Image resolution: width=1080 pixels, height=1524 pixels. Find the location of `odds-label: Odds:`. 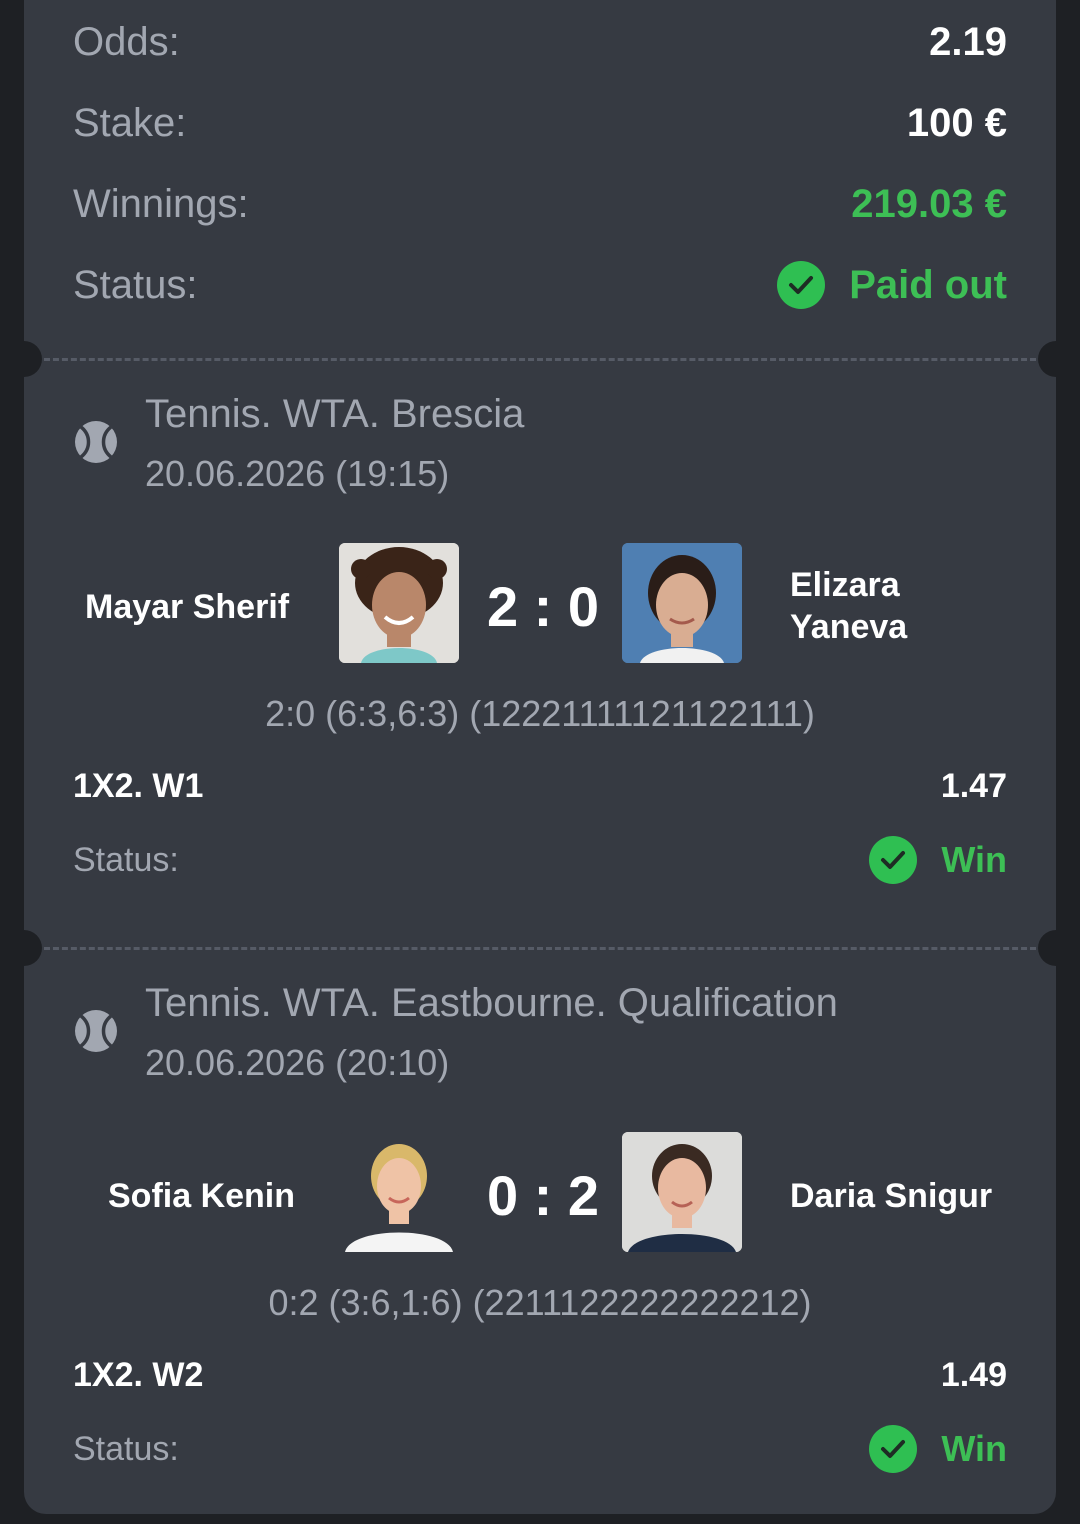

odds-label: Odds: is located at coordinates (126, 41).